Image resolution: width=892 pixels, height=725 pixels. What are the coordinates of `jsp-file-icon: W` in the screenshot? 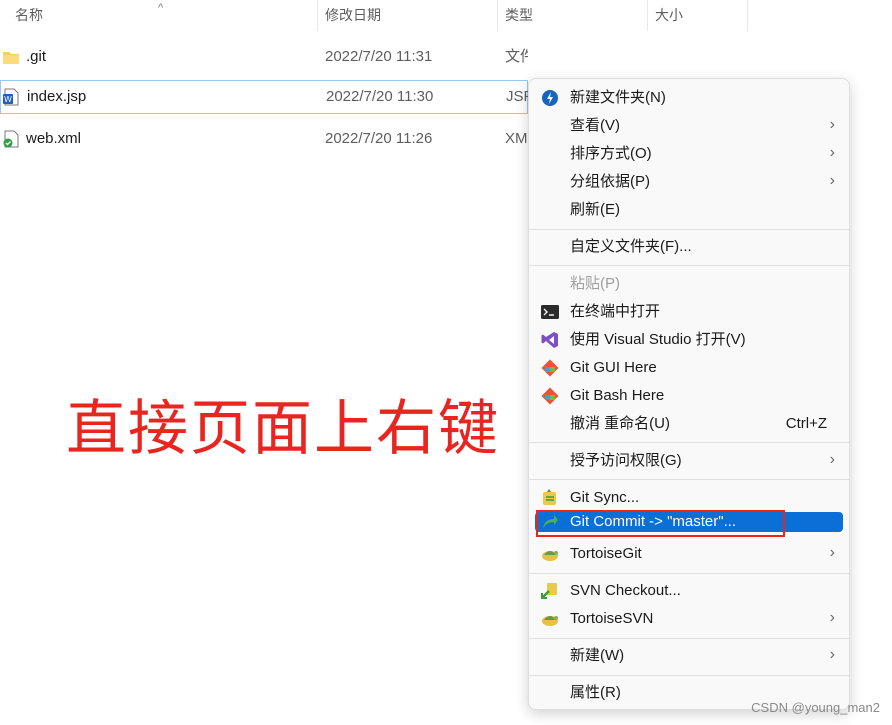 It's located at (11, 97).